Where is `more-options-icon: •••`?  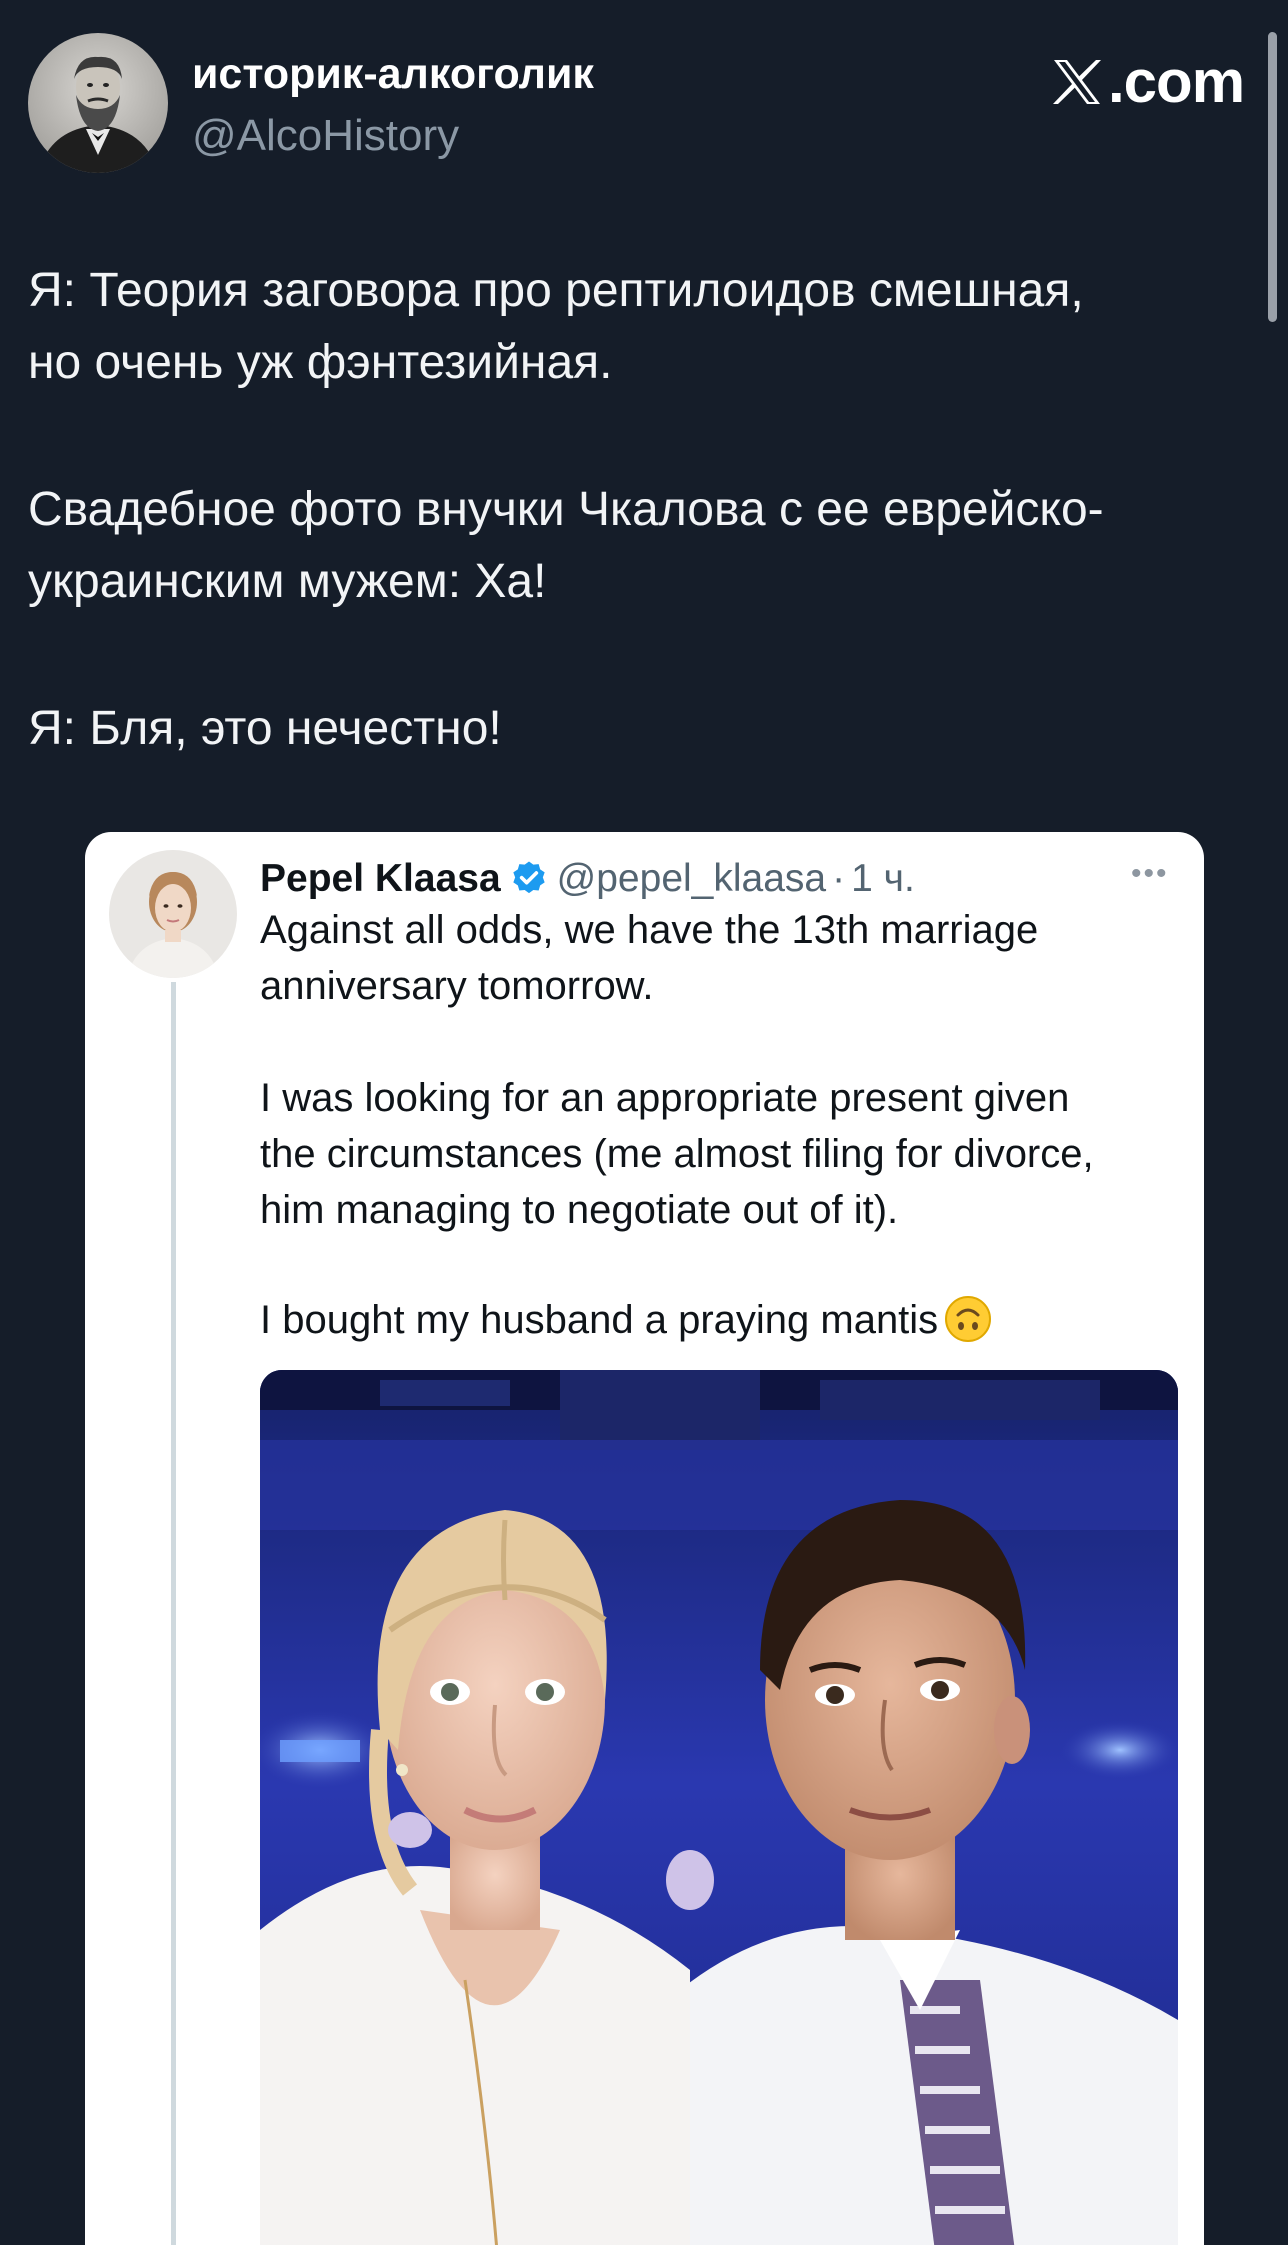 more-options-icon: ••• is located at coordinates (1150, 874).